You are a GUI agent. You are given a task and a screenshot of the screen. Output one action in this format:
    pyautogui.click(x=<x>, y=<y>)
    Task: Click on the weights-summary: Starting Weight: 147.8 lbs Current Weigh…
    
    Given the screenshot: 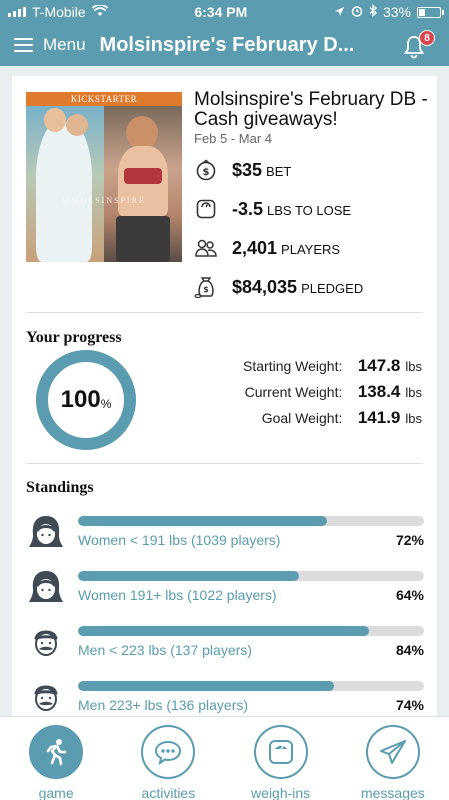 What is the action you would take?
    pyautogui.click(x=327, y=395)
    